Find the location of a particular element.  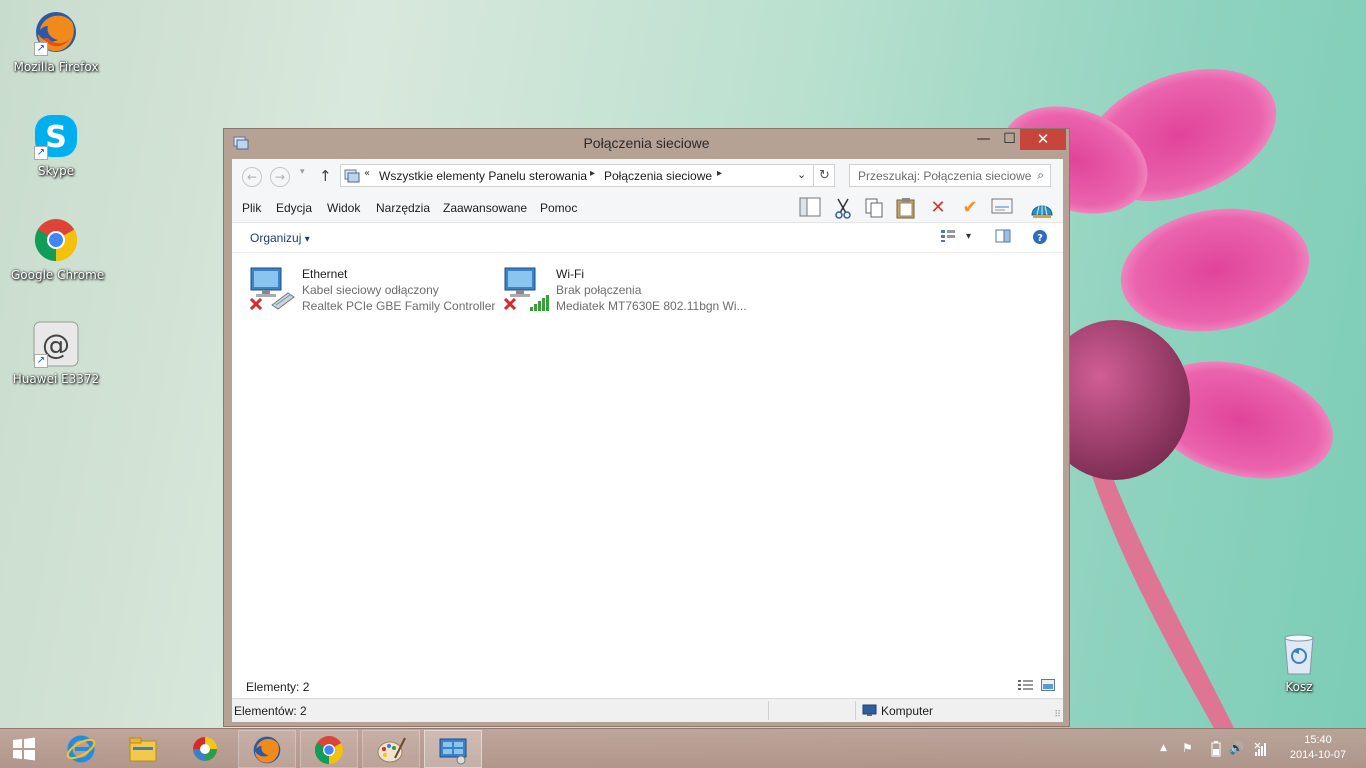

firefox-icon is located at coordinates (267, 750).